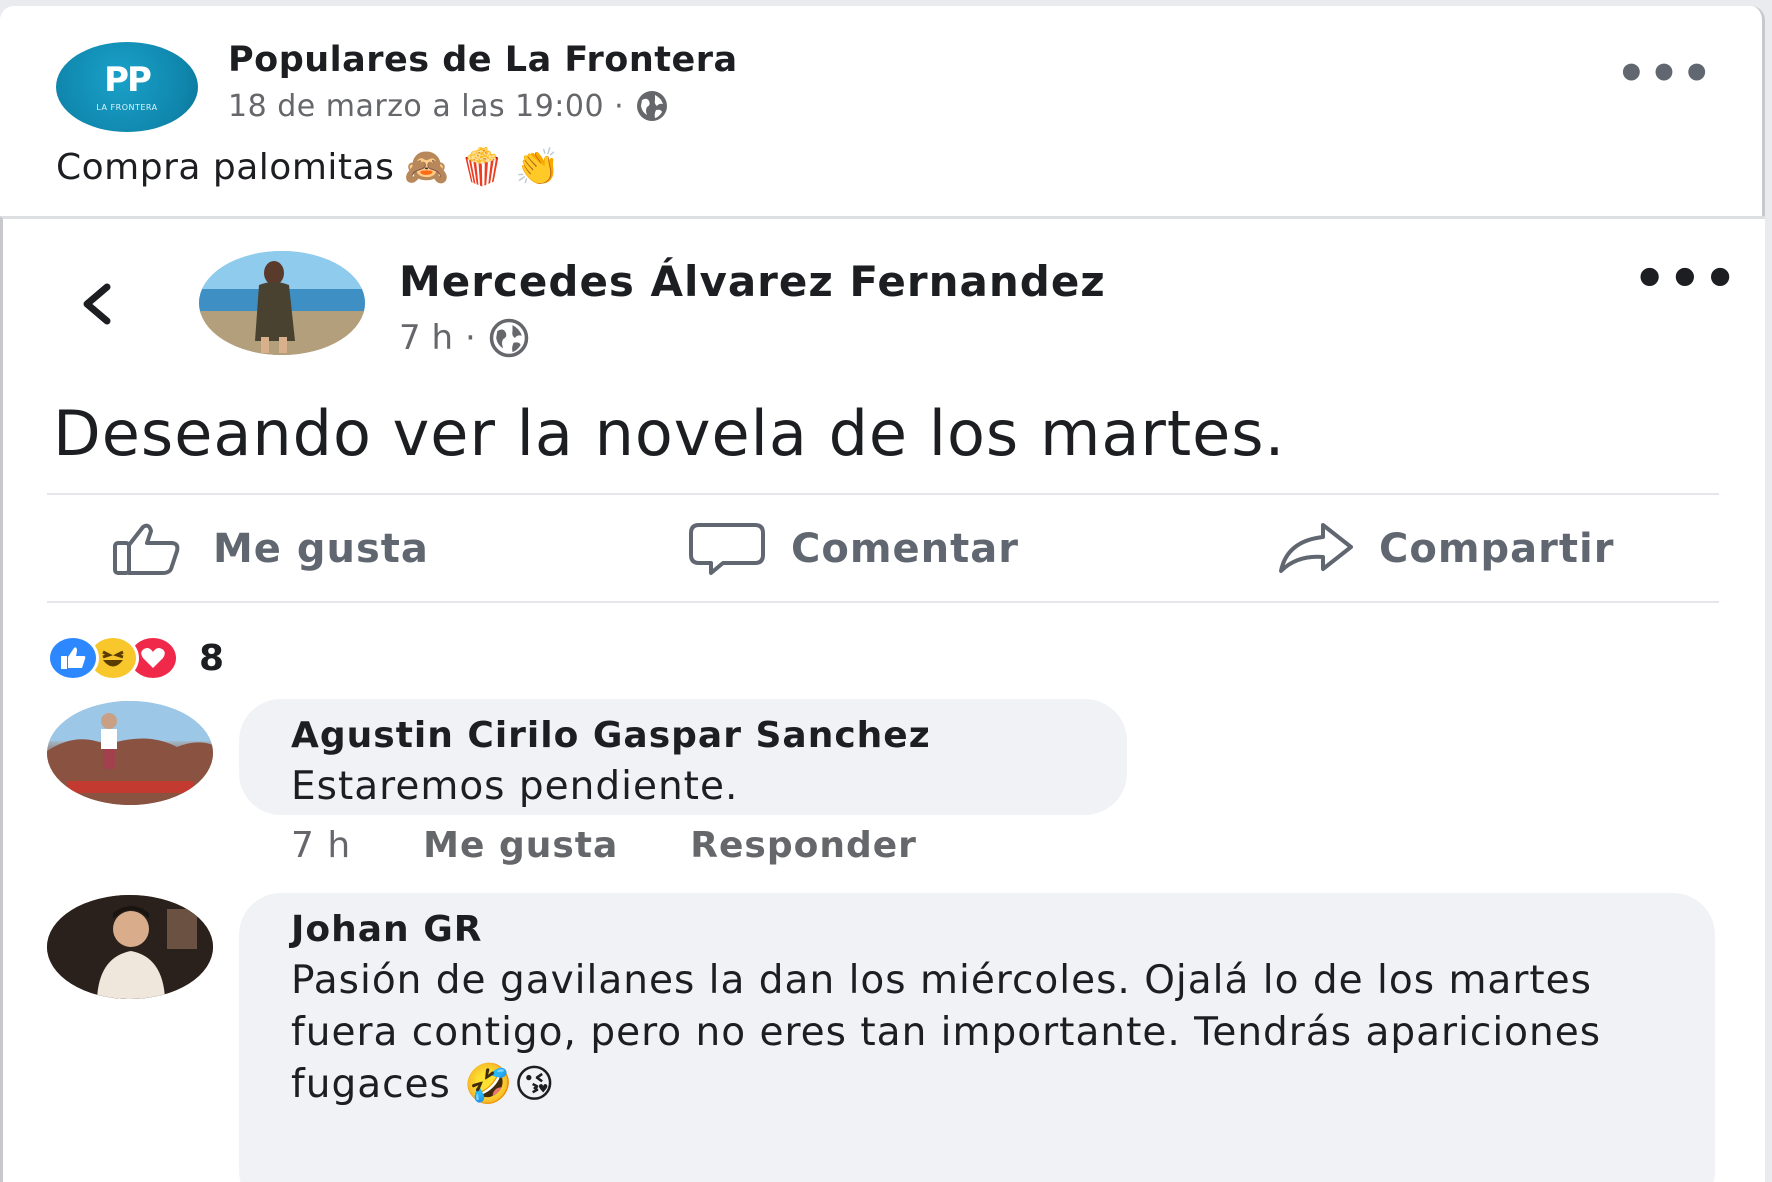 The image size is (1772, 1182). I want to click on post-timestamp: 18 de marzo a las 19:00, so click(416, 106).